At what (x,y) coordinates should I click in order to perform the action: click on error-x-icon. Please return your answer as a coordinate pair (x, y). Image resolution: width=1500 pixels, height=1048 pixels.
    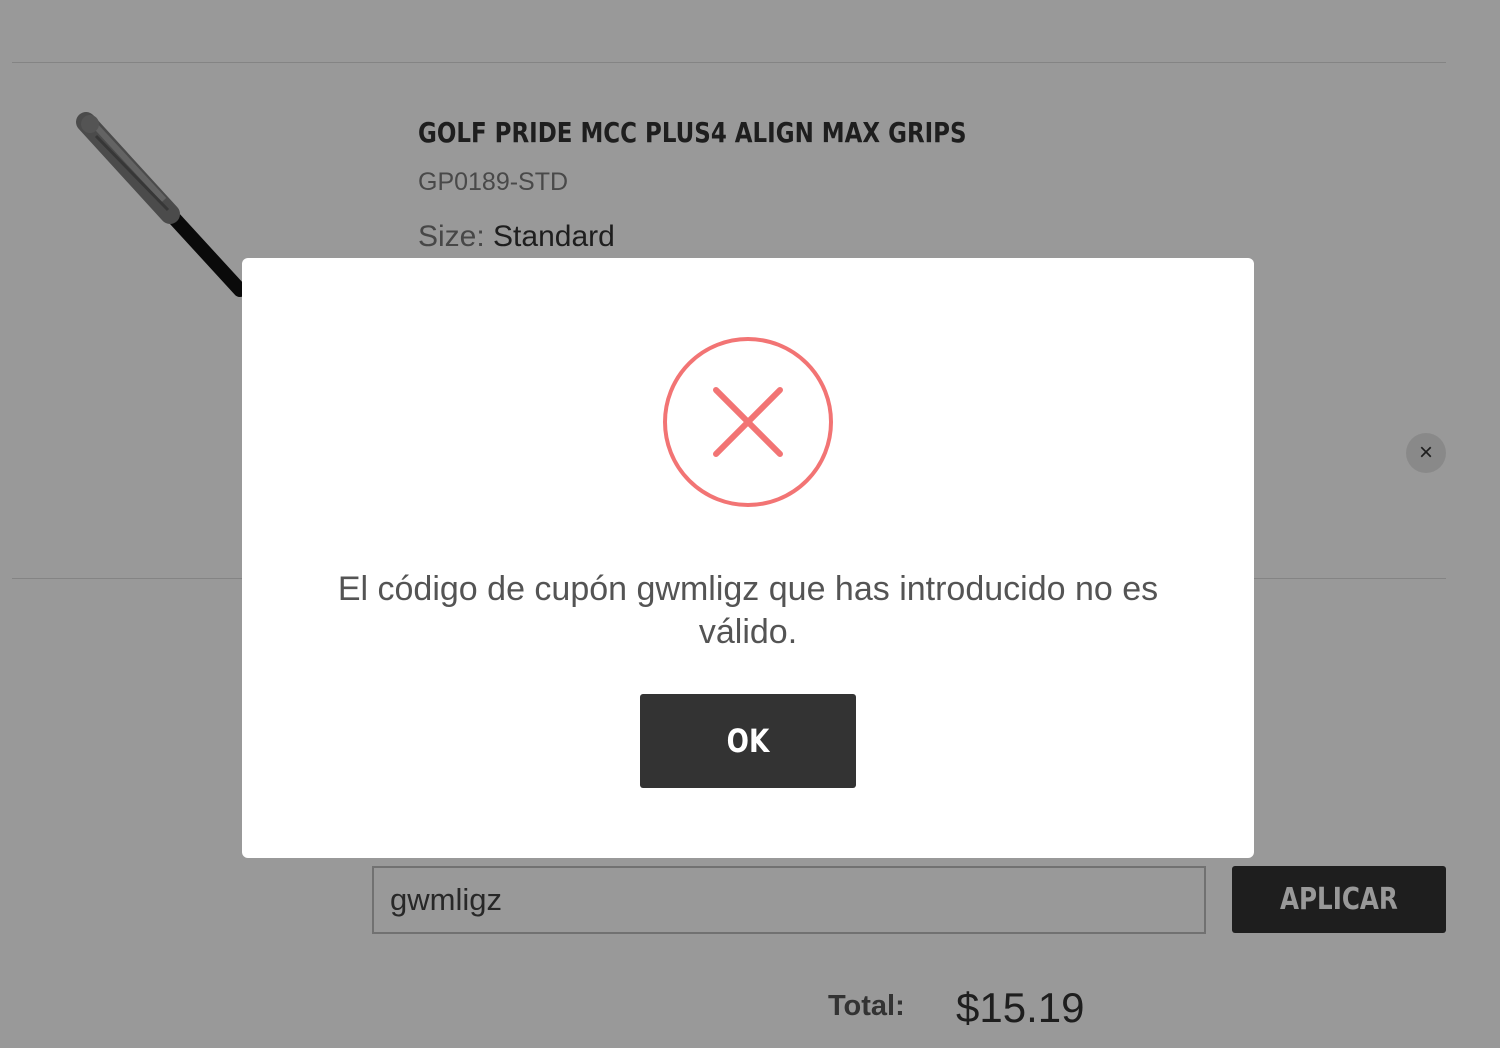
    Looking at the image, I should click on (748, 422).